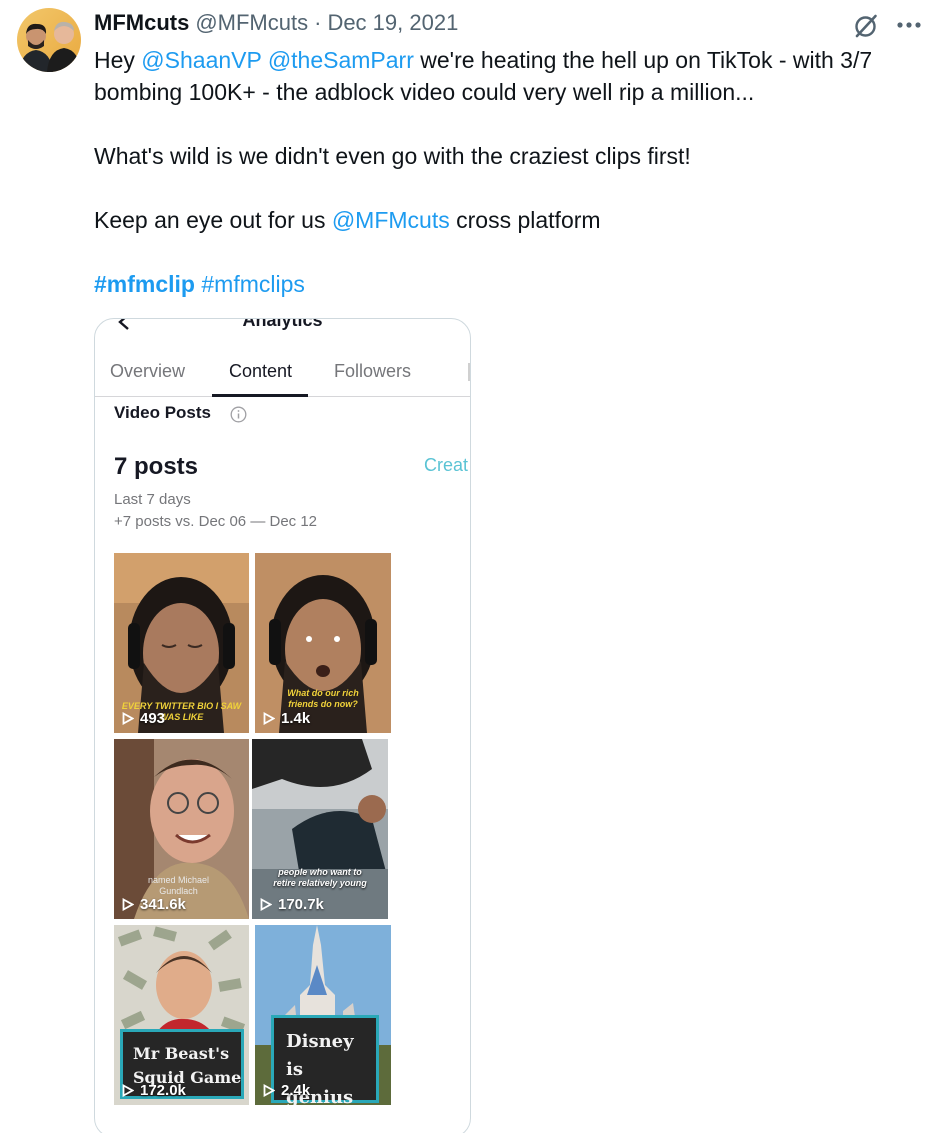 This screenshot has height=1133, width=933. Describe the element at coordinates (162, 412) in the screenshot. I see `section-label: Video Posts` at that location.